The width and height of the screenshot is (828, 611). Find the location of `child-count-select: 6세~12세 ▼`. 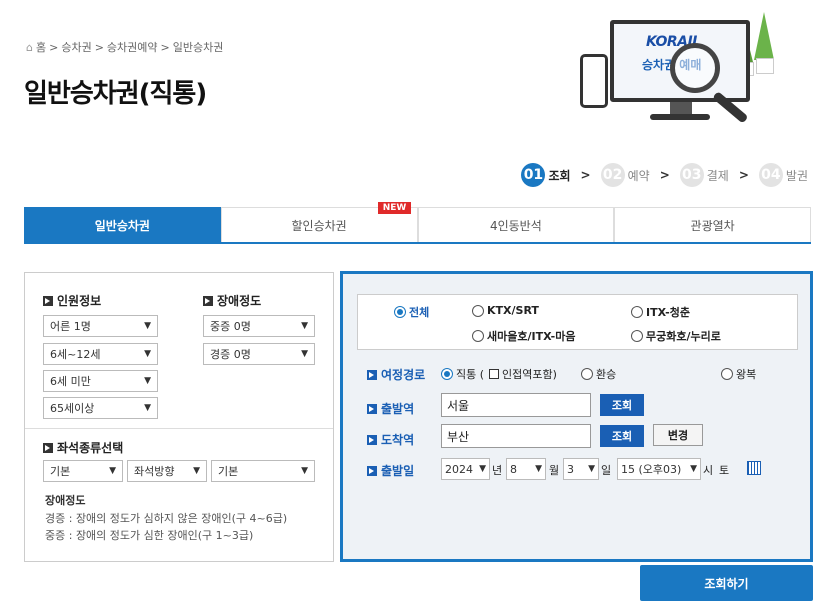

child-count-select: 6세~12세 ▼ is located at coordinates (100, 354).